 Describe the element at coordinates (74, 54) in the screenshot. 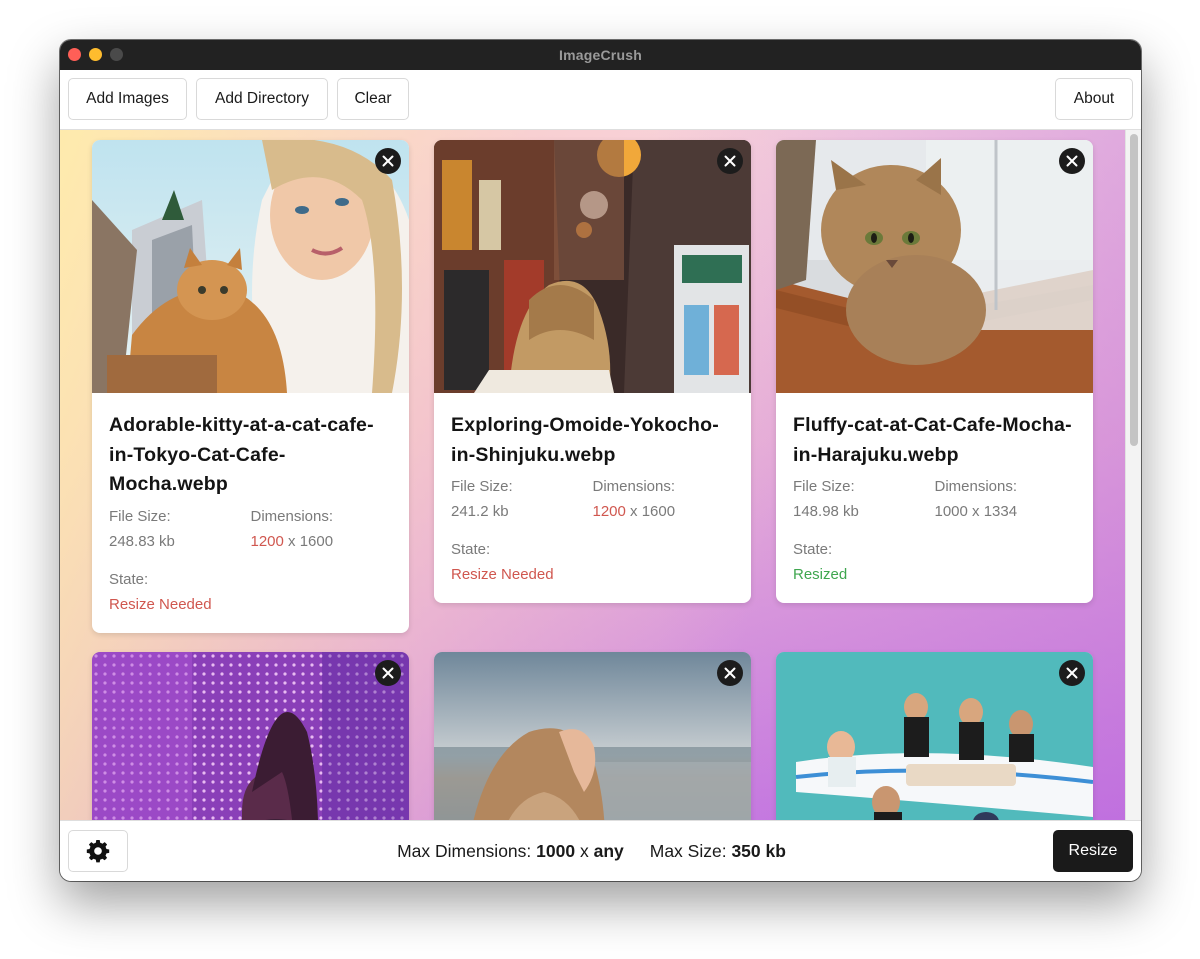

I see `close-window-button` at that location.